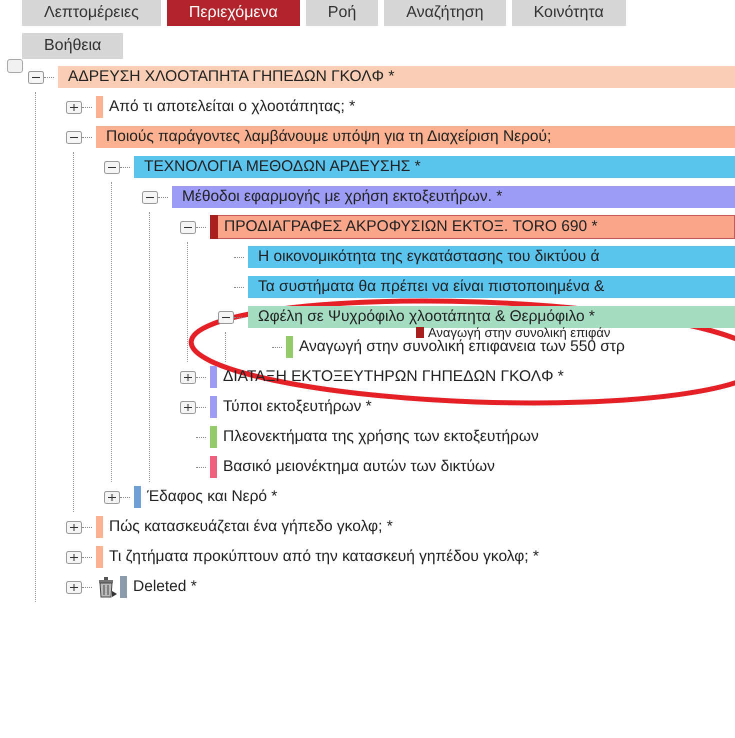 This screenshot has width=735, height=738. I want to click on tree-item: Τι ζητήματα προκύπτουν από την κατασκευή γηπέδου γκολφ; *, so click(324, 557).